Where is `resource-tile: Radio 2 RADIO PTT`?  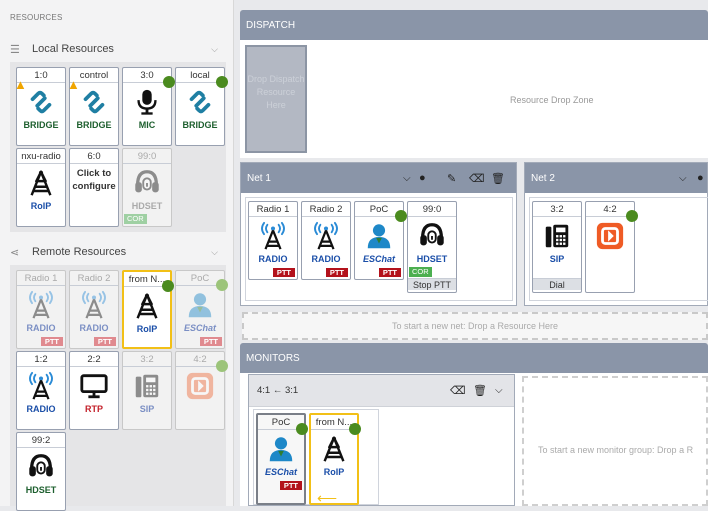
resource-tile: Radio 2 RADIO PTT is located at coordinates (94, 309).